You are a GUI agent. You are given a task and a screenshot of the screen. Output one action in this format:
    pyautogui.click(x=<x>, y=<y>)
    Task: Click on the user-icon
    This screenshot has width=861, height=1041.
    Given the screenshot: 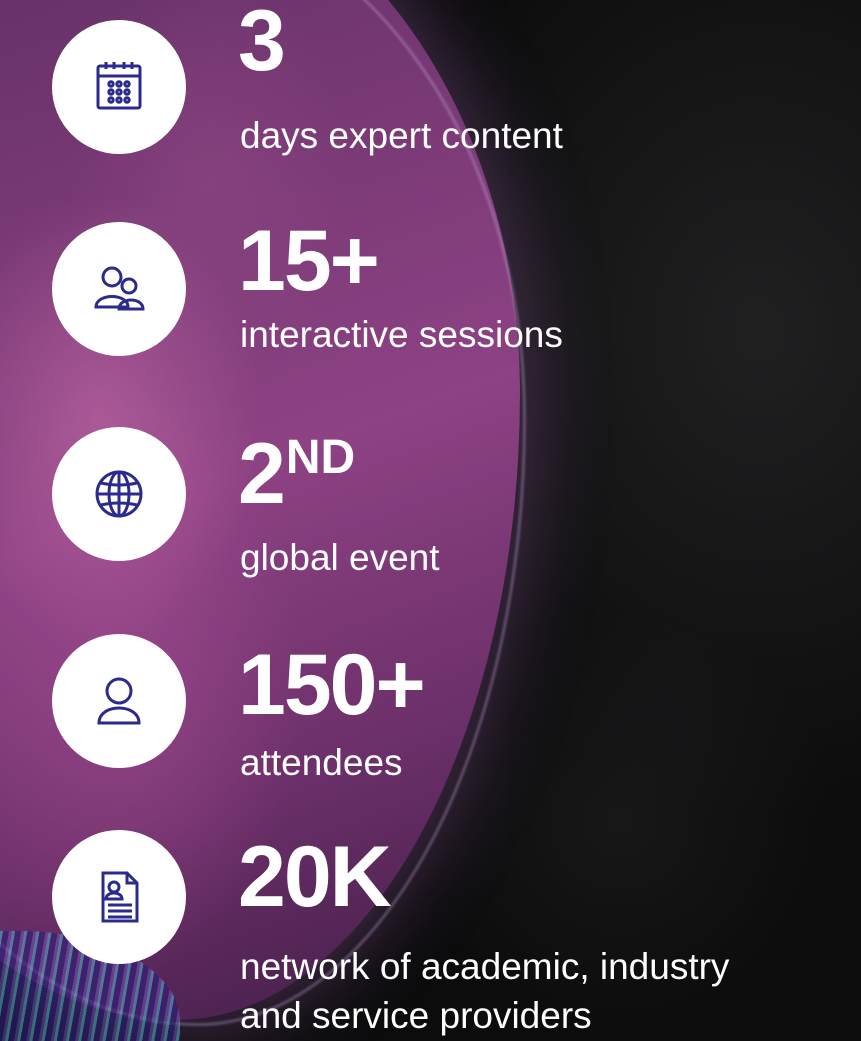 What is the action you would take?
    pyautogui.click(x=119, y=701)
    